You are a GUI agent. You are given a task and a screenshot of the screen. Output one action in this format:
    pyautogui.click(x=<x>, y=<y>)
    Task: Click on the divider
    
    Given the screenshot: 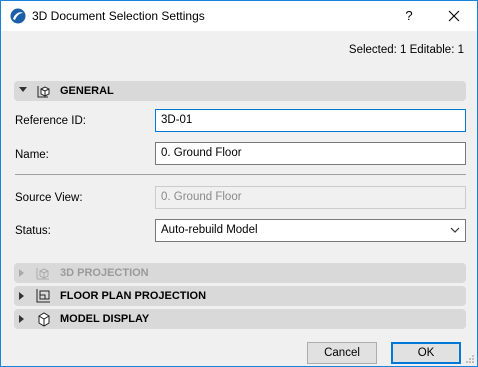 What is the action you would take?
    pyautogui.click(x=240, y=174)
    